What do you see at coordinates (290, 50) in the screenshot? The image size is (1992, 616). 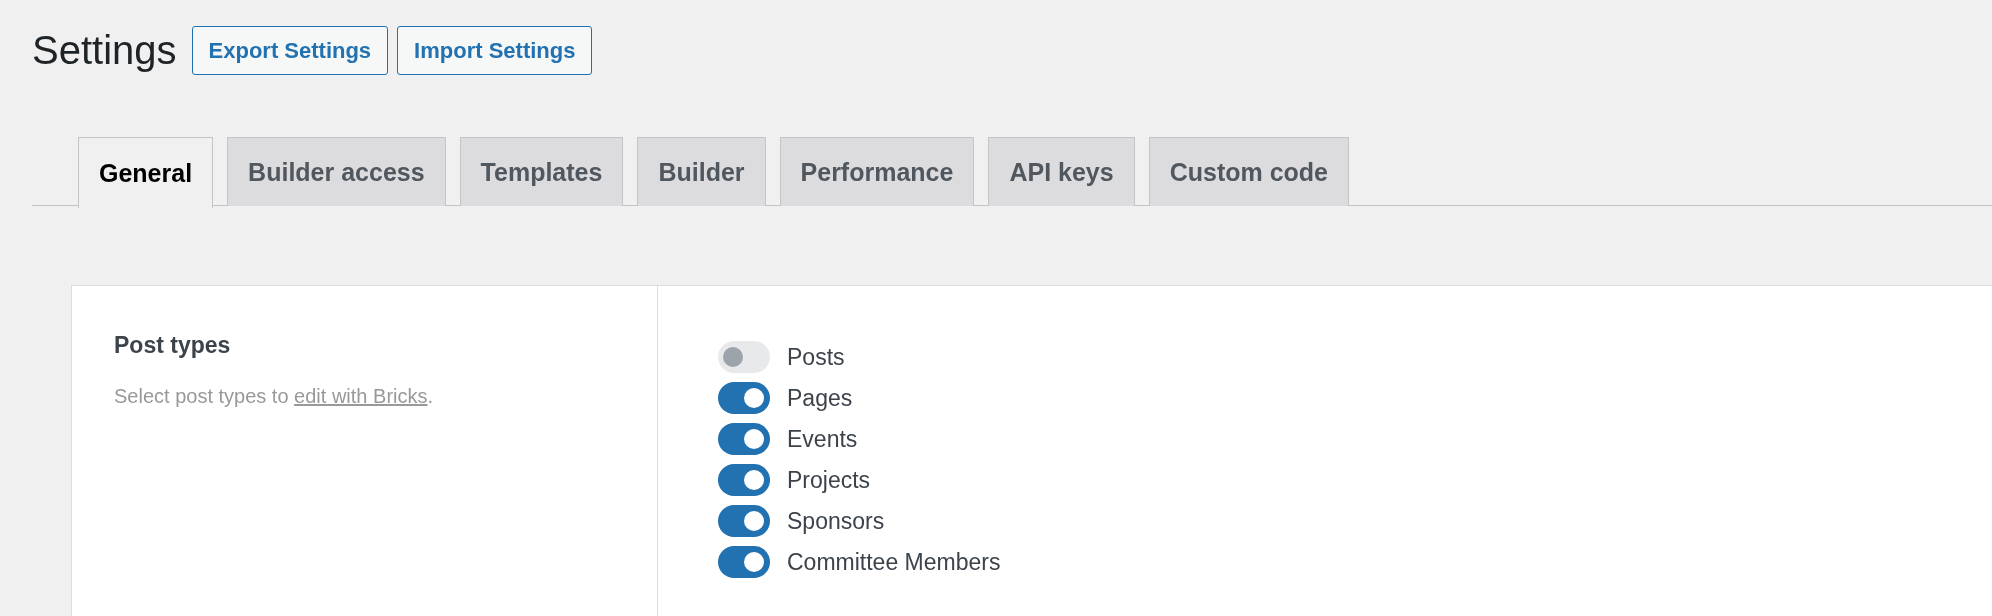 I see `header-button: Export Settings` at bounding box center [290, 50].